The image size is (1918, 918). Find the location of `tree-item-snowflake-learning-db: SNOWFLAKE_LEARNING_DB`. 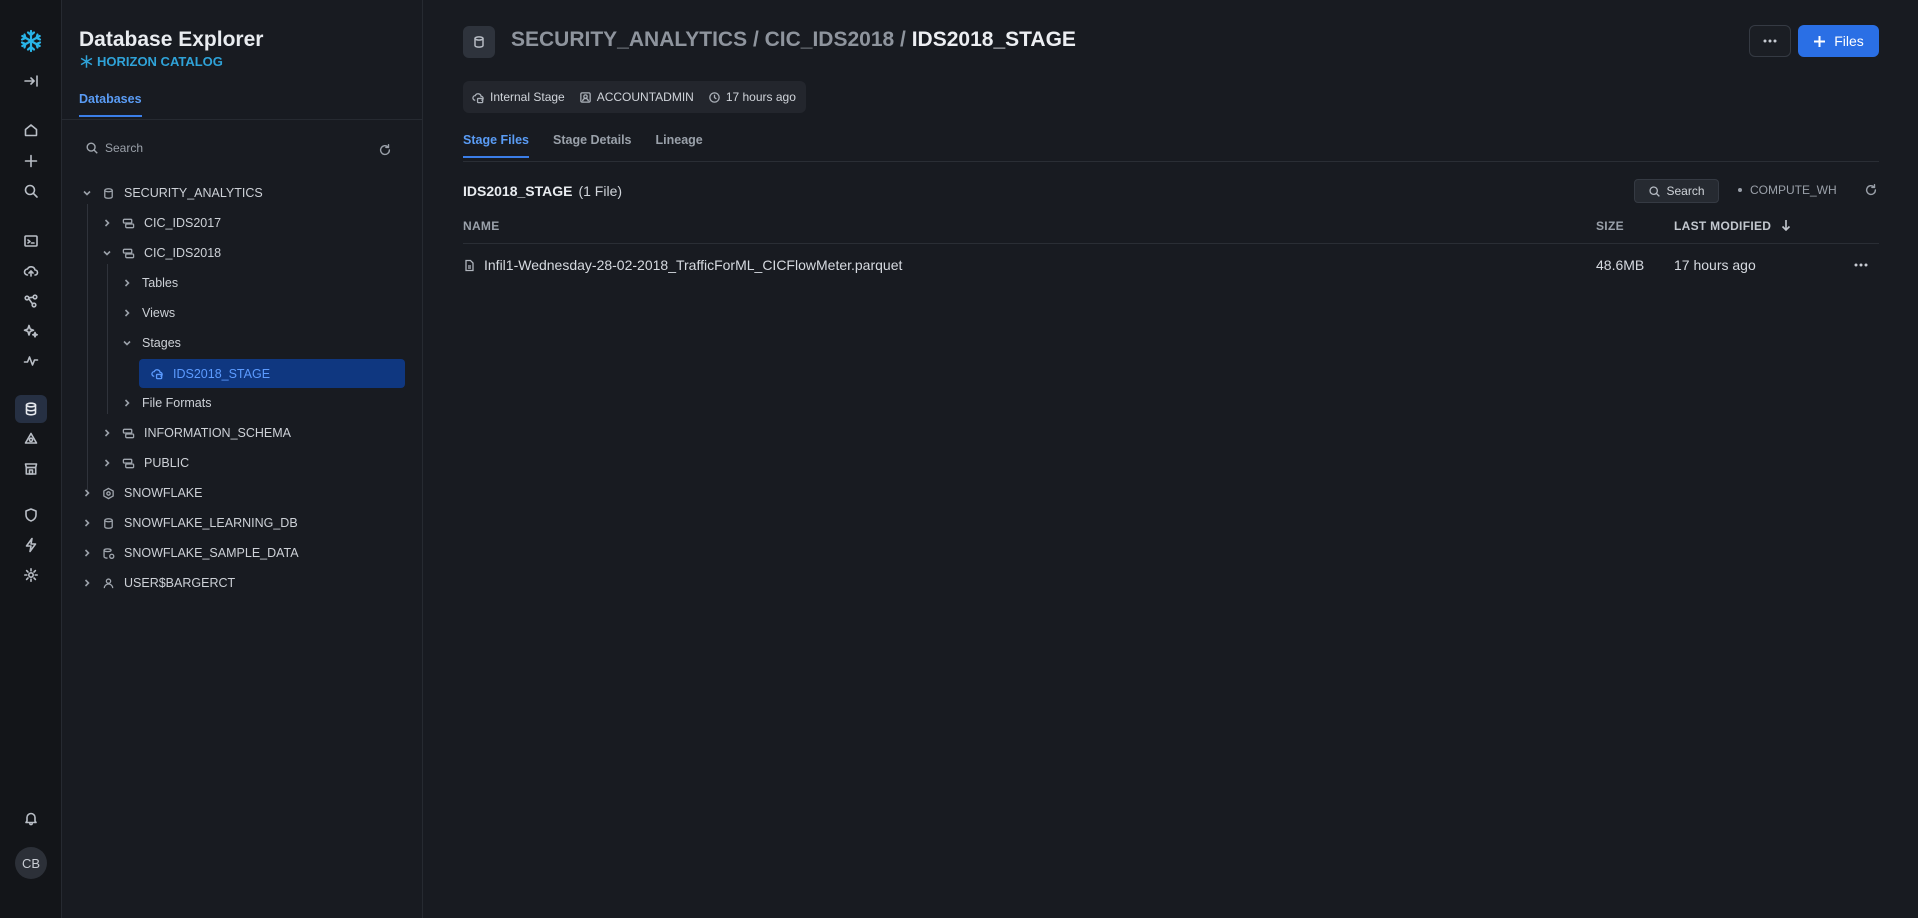

tree-item-snowflake-learning-db: SNOWFLAKE_LEARNING_DB is located at coordinates (190, 523).